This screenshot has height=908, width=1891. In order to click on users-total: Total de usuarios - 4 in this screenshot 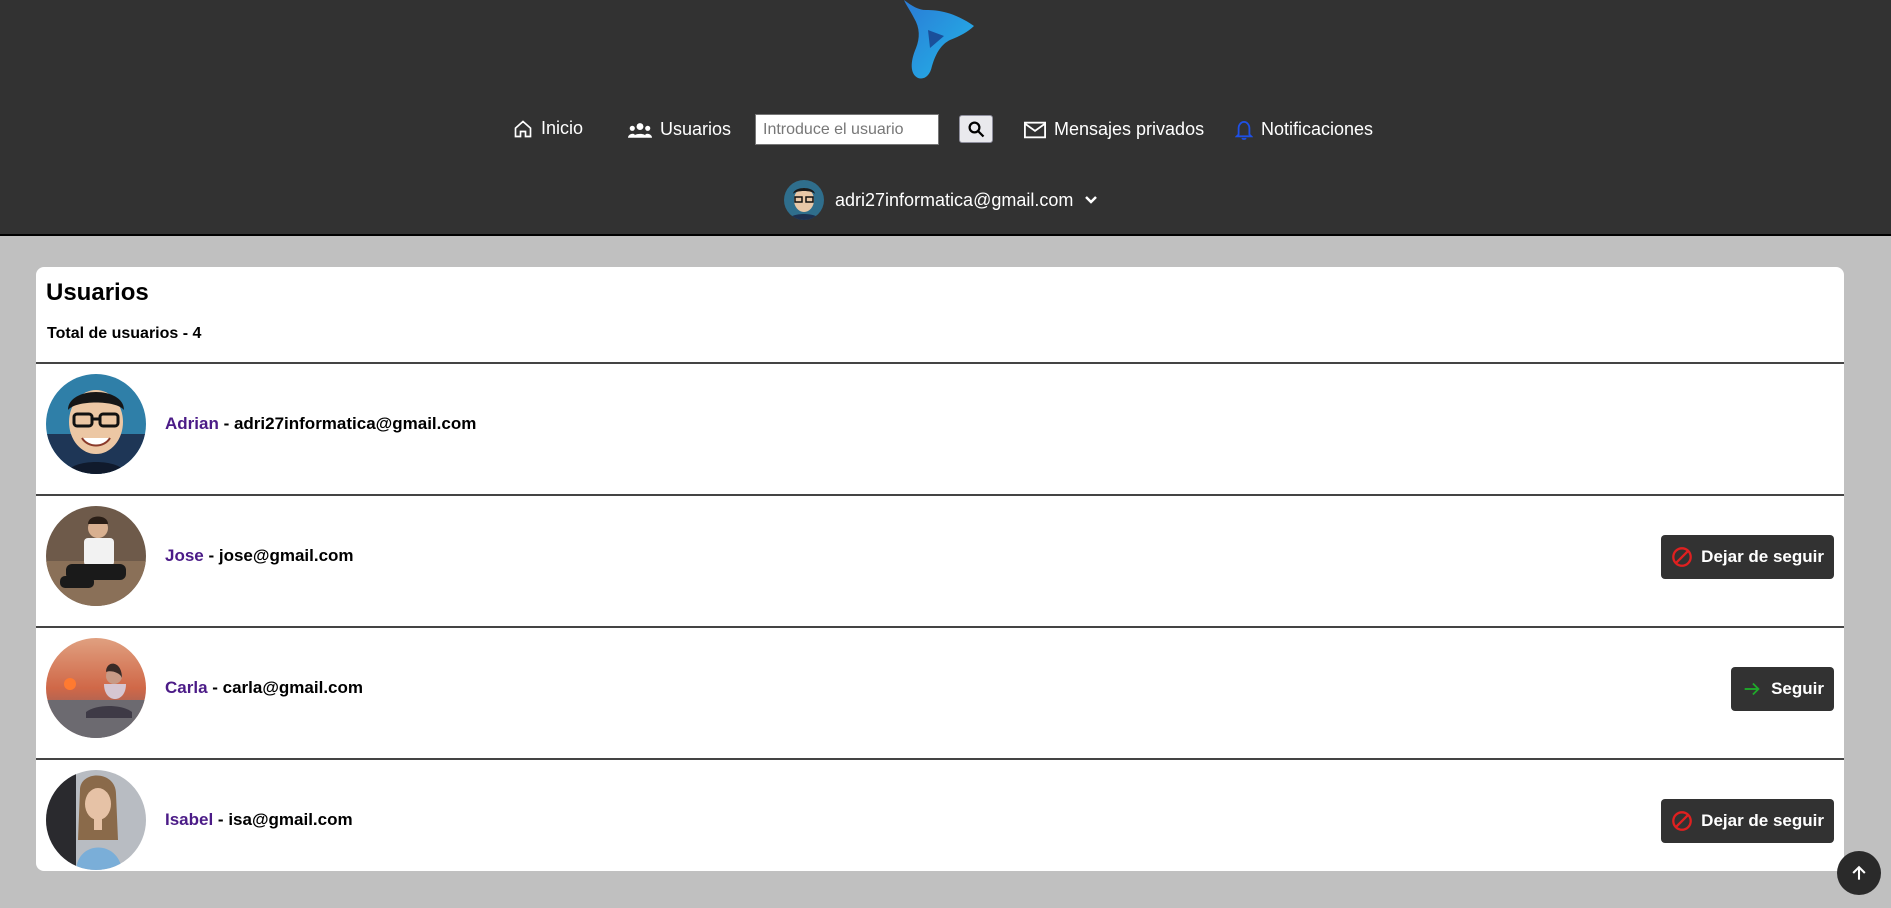, I will do `click(124, 333)`.